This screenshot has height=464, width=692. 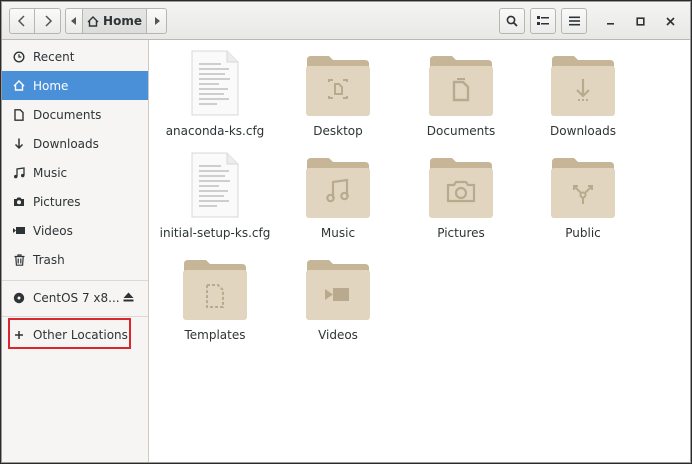 I want to click on file-item: anaconda-ks.cfg, so click(x=215, y=100).